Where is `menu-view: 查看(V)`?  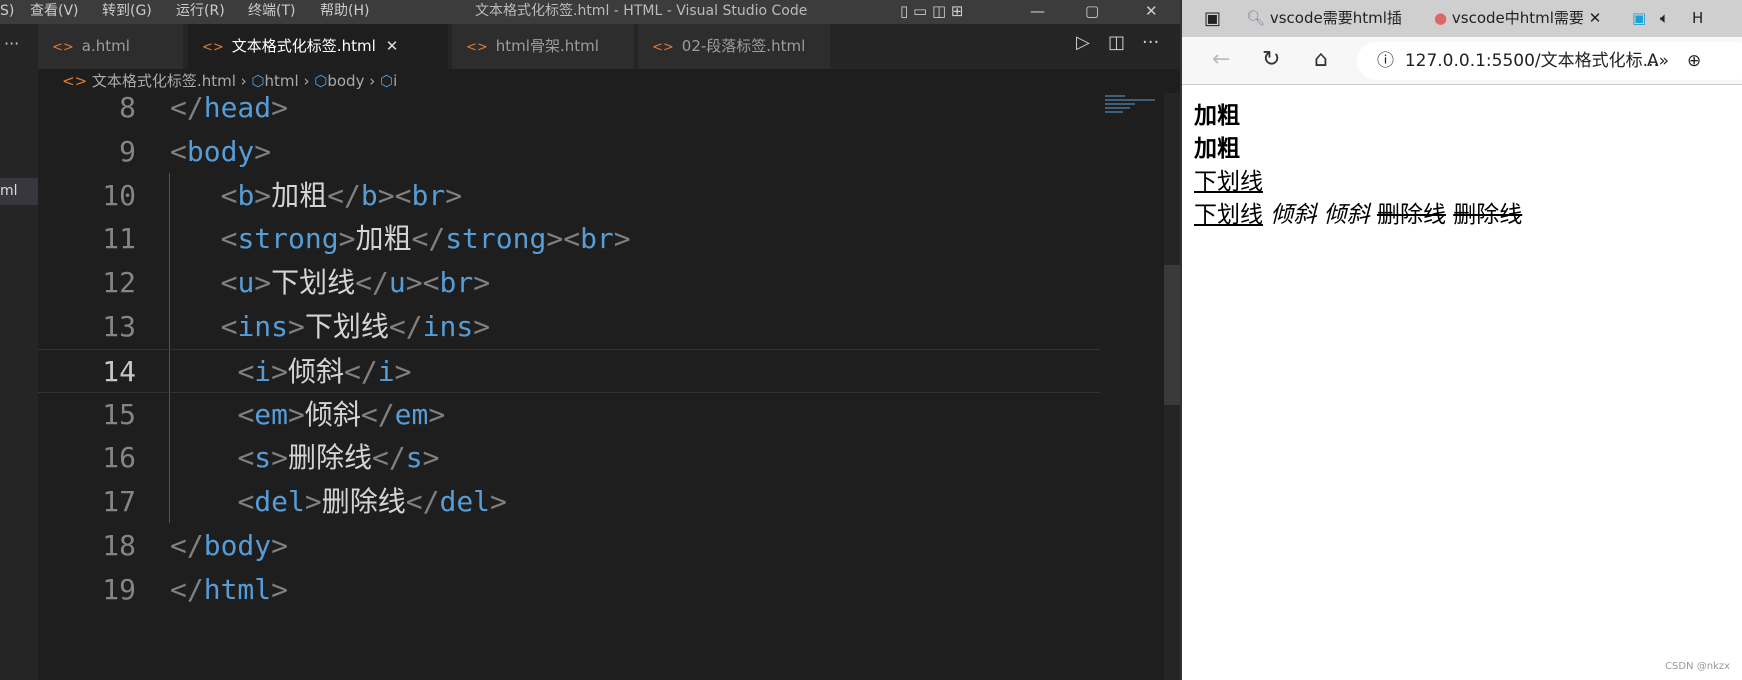 menu-view: 查看(V) is located at coordinates (54, 11).